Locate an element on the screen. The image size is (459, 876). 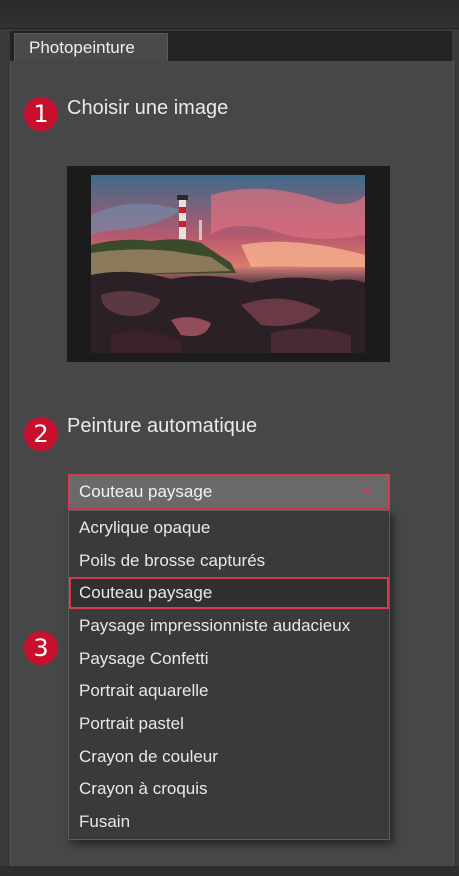
panel-bottom-edge is located at coordinates (229, 871).